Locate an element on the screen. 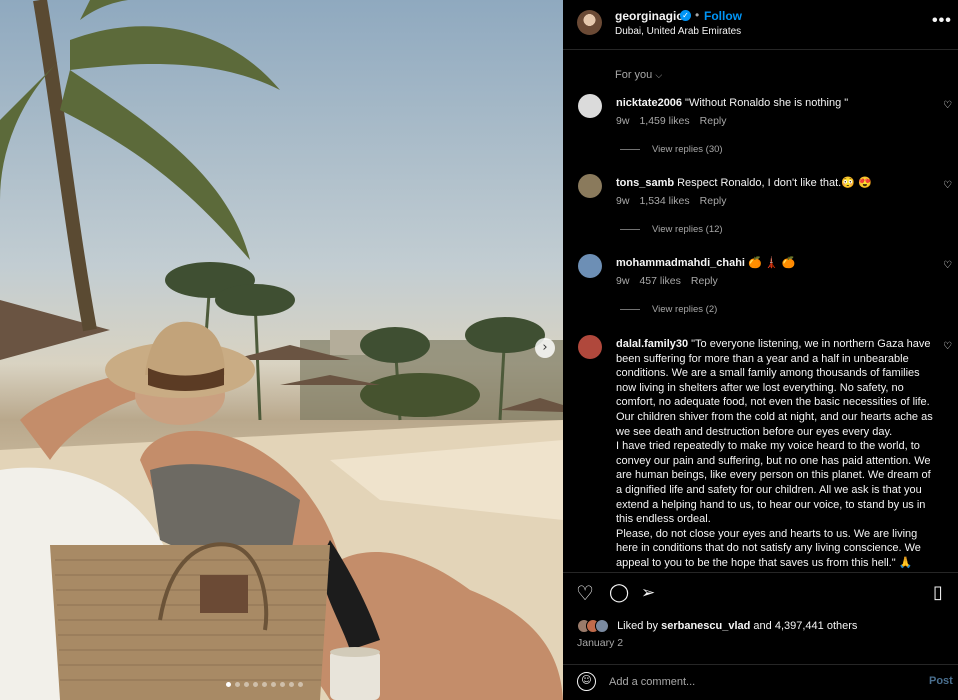 This screenshot has height=700, width=958. view-replies-label: View replies (12) is located at coordinates (687, 229).